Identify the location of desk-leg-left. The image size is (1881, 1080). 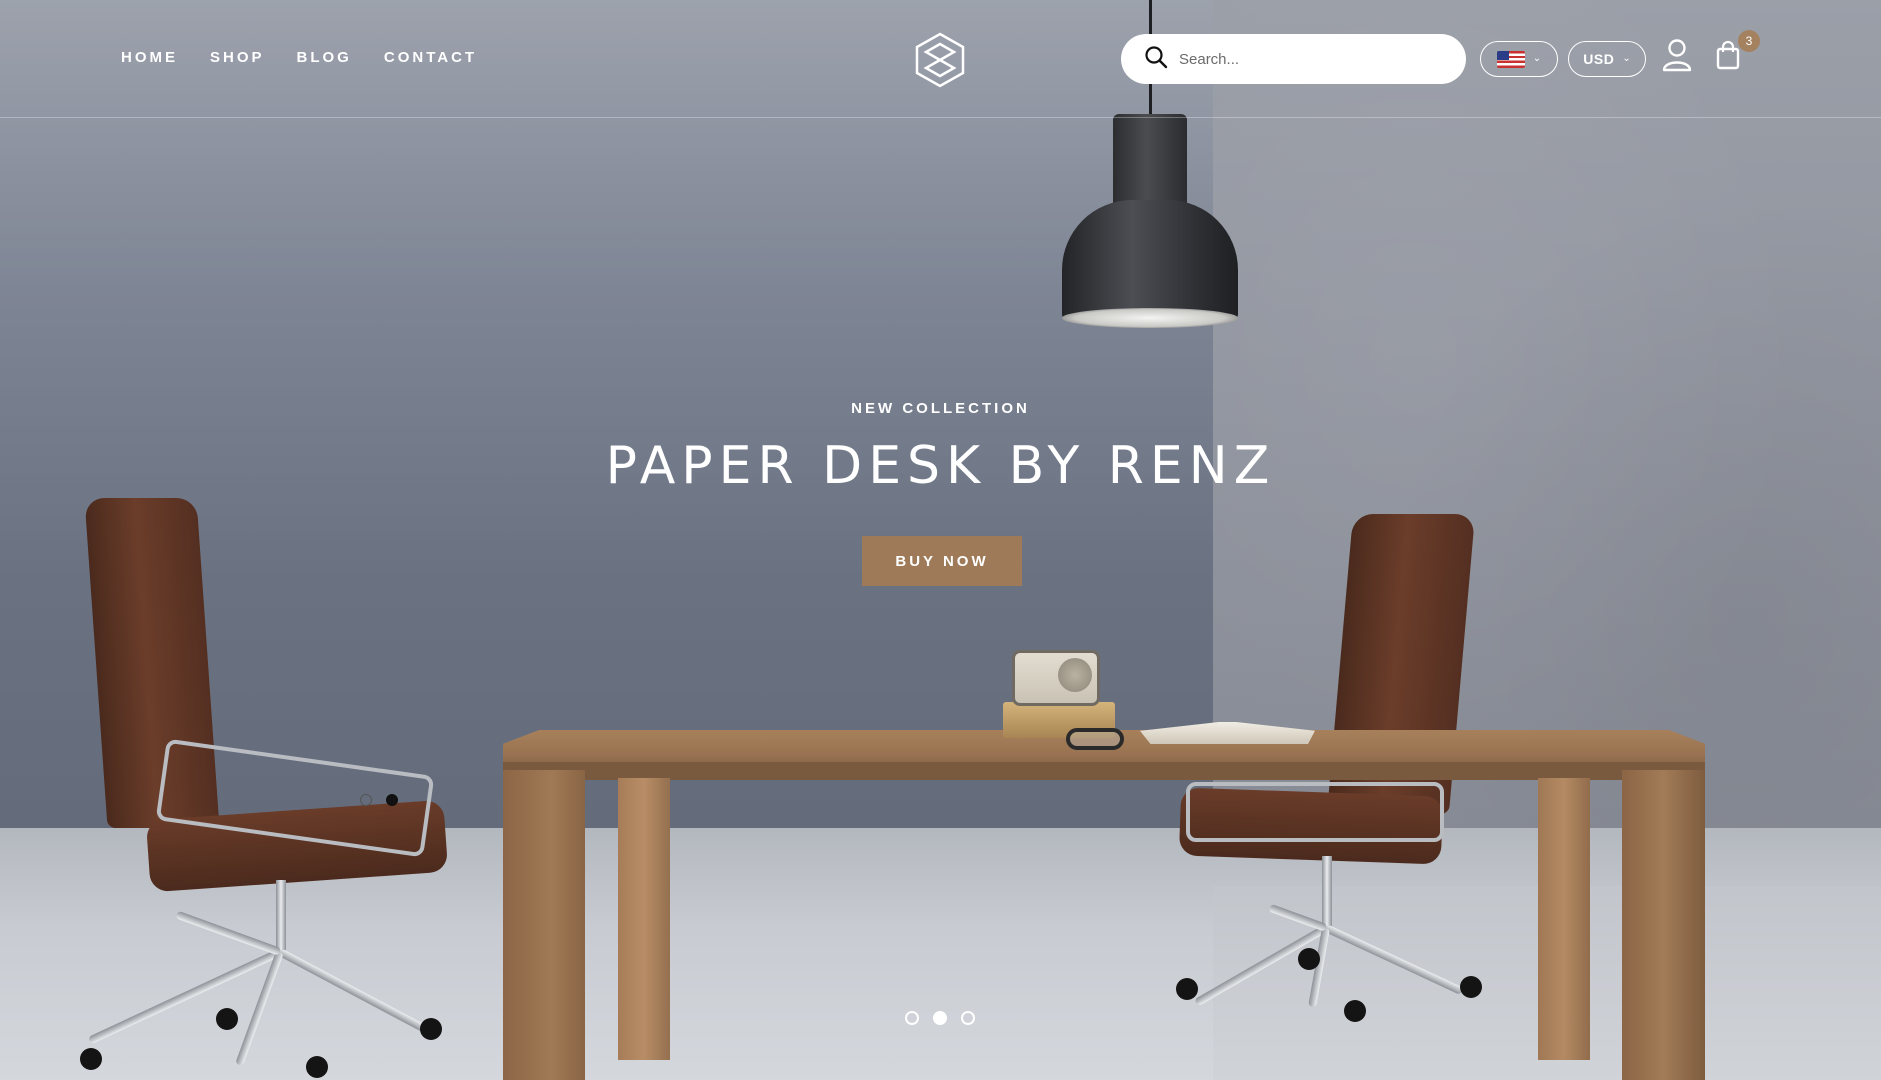
(644, 919).